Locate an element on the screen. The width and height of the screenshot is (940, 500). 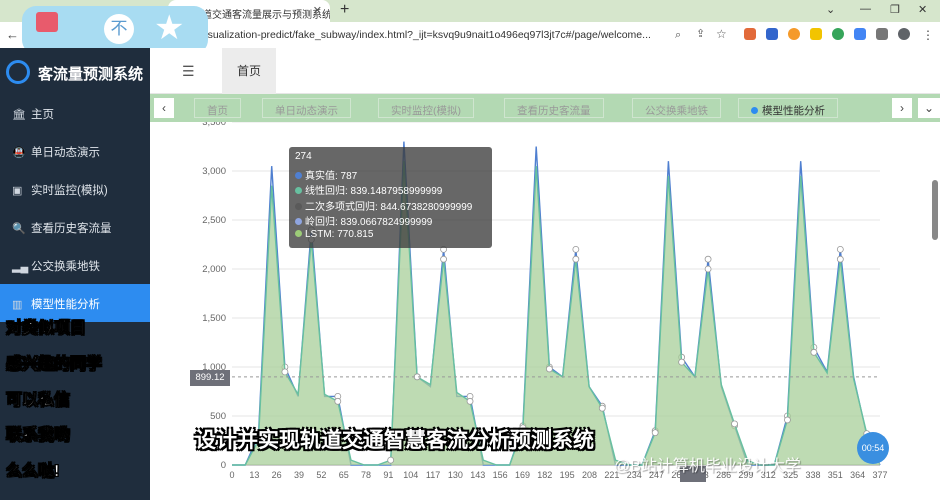
overlay-circle-icon: 不 is located at coordinates (119, 29).